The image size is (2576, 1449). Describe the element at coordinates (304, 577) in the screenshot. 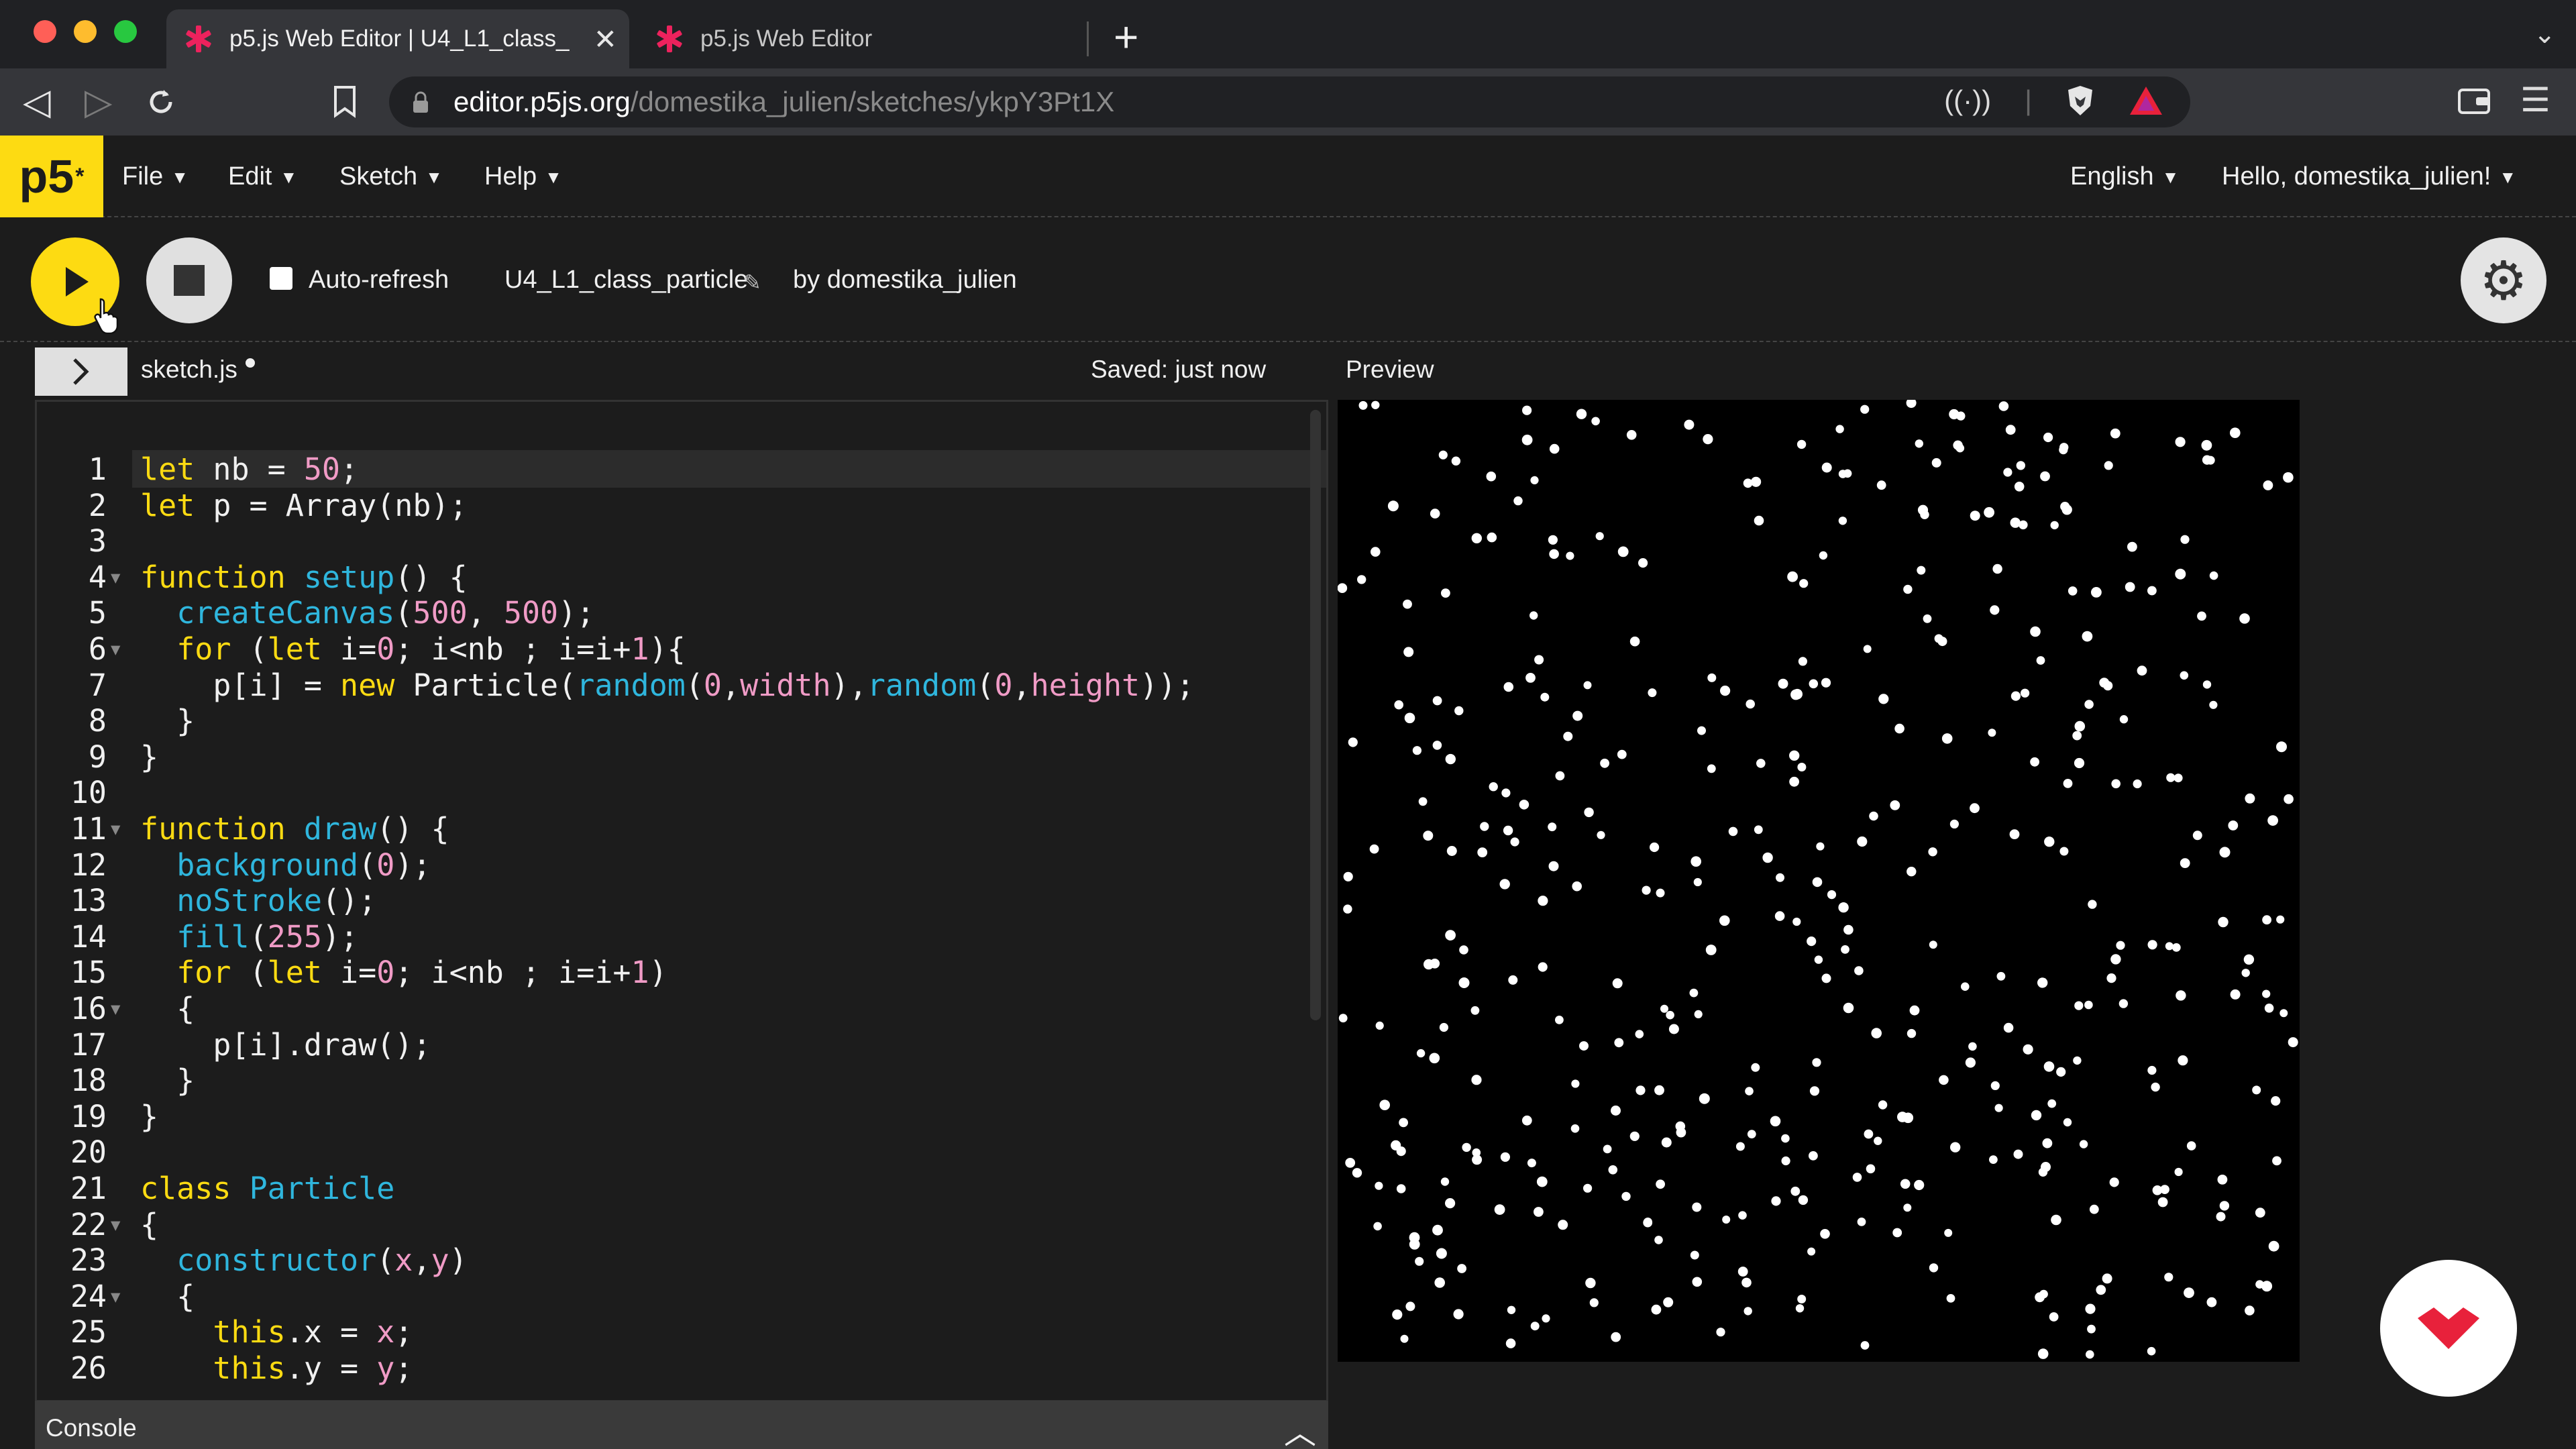

I see `code-text: function setup() {` at that location.